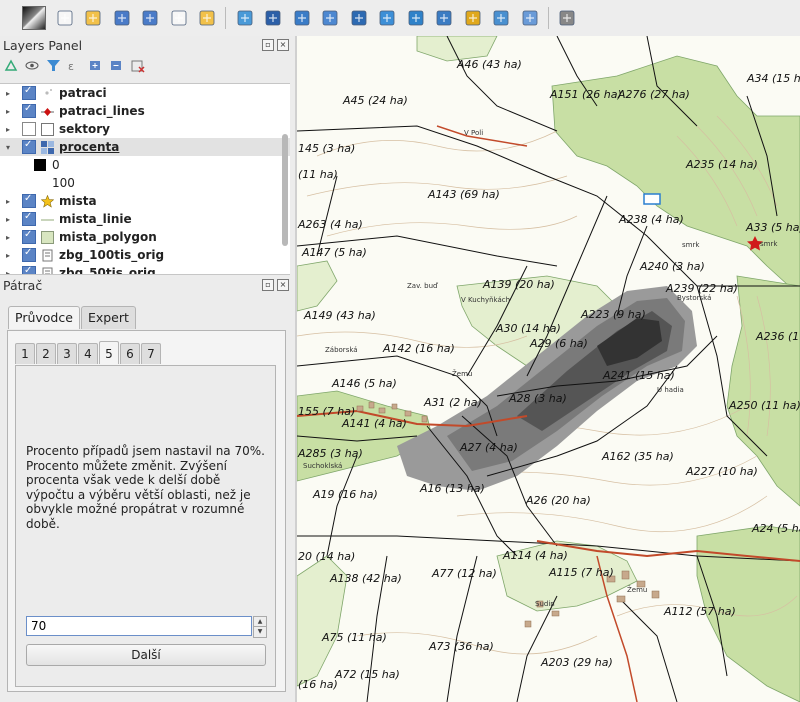 This screenshot has height=702, width=800. What do you see at coordinates (95, 219) in the screenshot?
I see `layer-name: mista_linie` at bounding box center [95, 219].